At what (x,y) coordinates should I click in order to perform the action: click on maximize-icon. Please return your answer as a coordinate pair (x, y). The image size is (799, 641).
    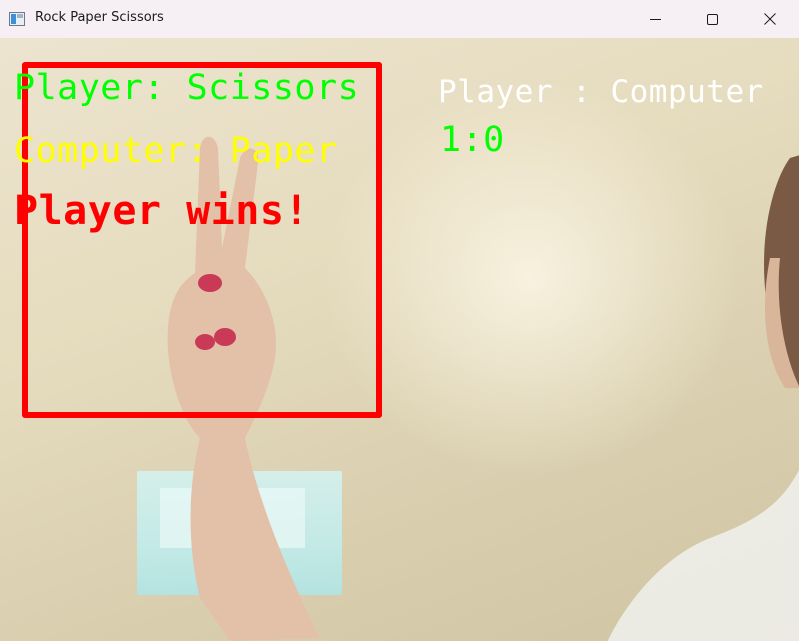
    Looking at the image, I should click on (712, 19).